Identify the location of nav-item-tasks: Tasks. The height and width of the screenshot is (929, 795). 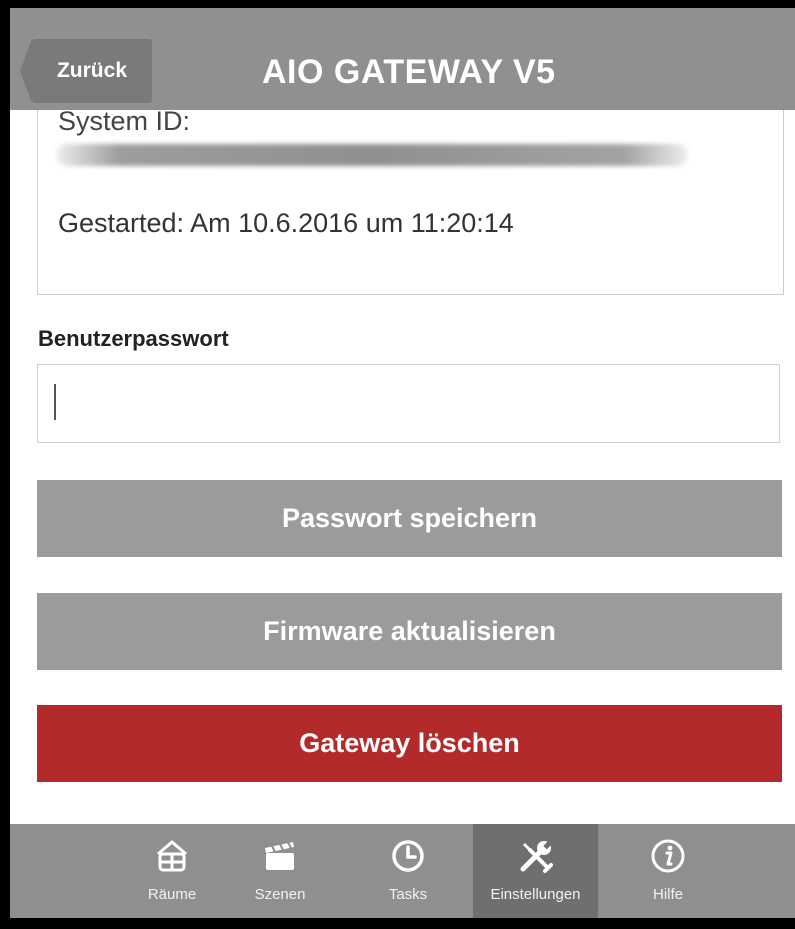
(408, 871).